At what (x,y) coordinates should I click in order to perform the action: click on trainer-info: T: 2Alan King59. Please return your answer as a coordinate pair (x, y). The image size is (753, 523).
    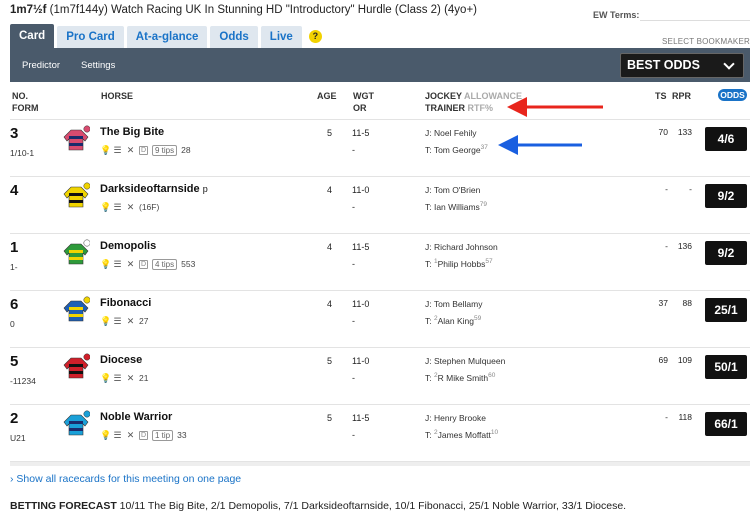
    Looking at the image, I should click on (453, 320).